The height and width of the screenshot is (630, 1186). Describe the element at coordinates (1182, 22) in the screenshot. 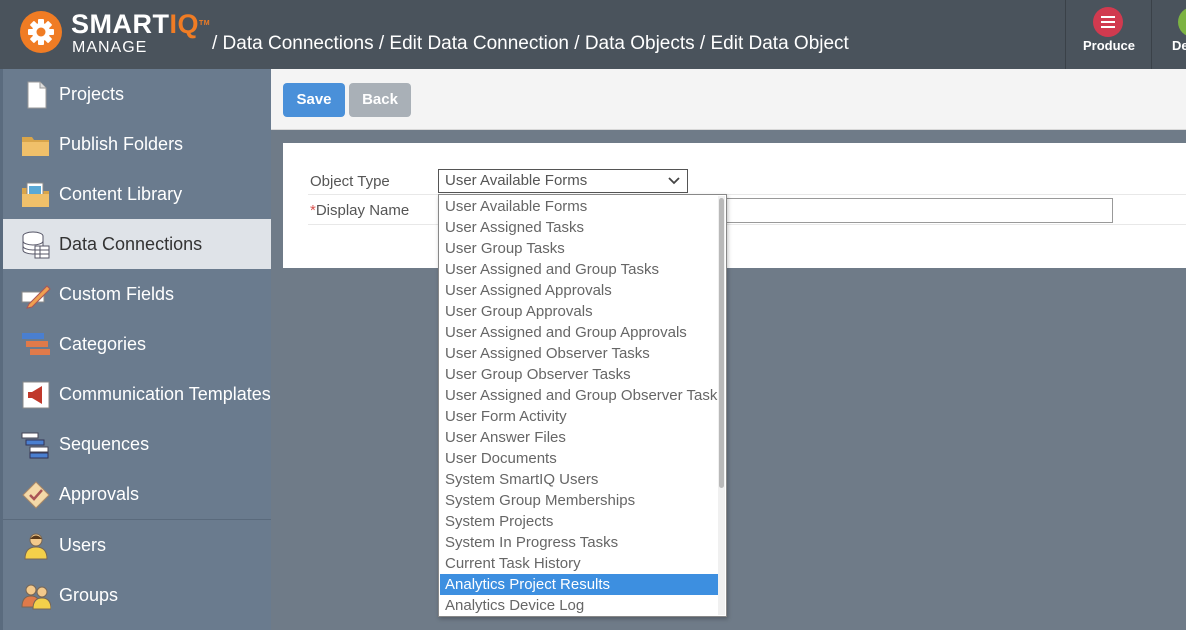

I see `design-icon` at that location.